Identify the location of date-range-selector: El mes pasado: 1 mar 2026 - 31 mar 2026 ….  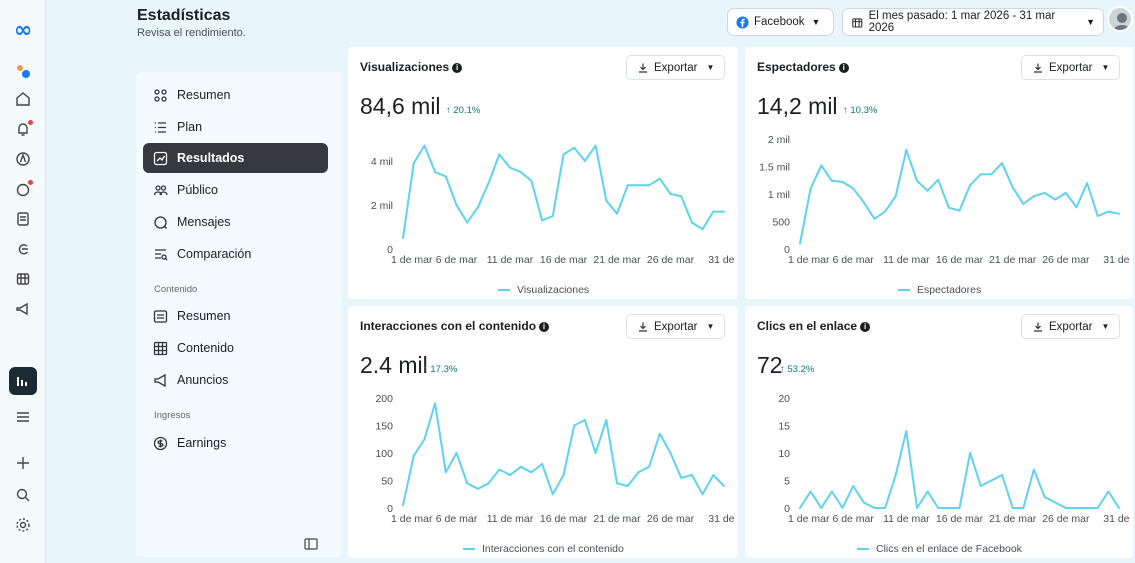
(973, 22).